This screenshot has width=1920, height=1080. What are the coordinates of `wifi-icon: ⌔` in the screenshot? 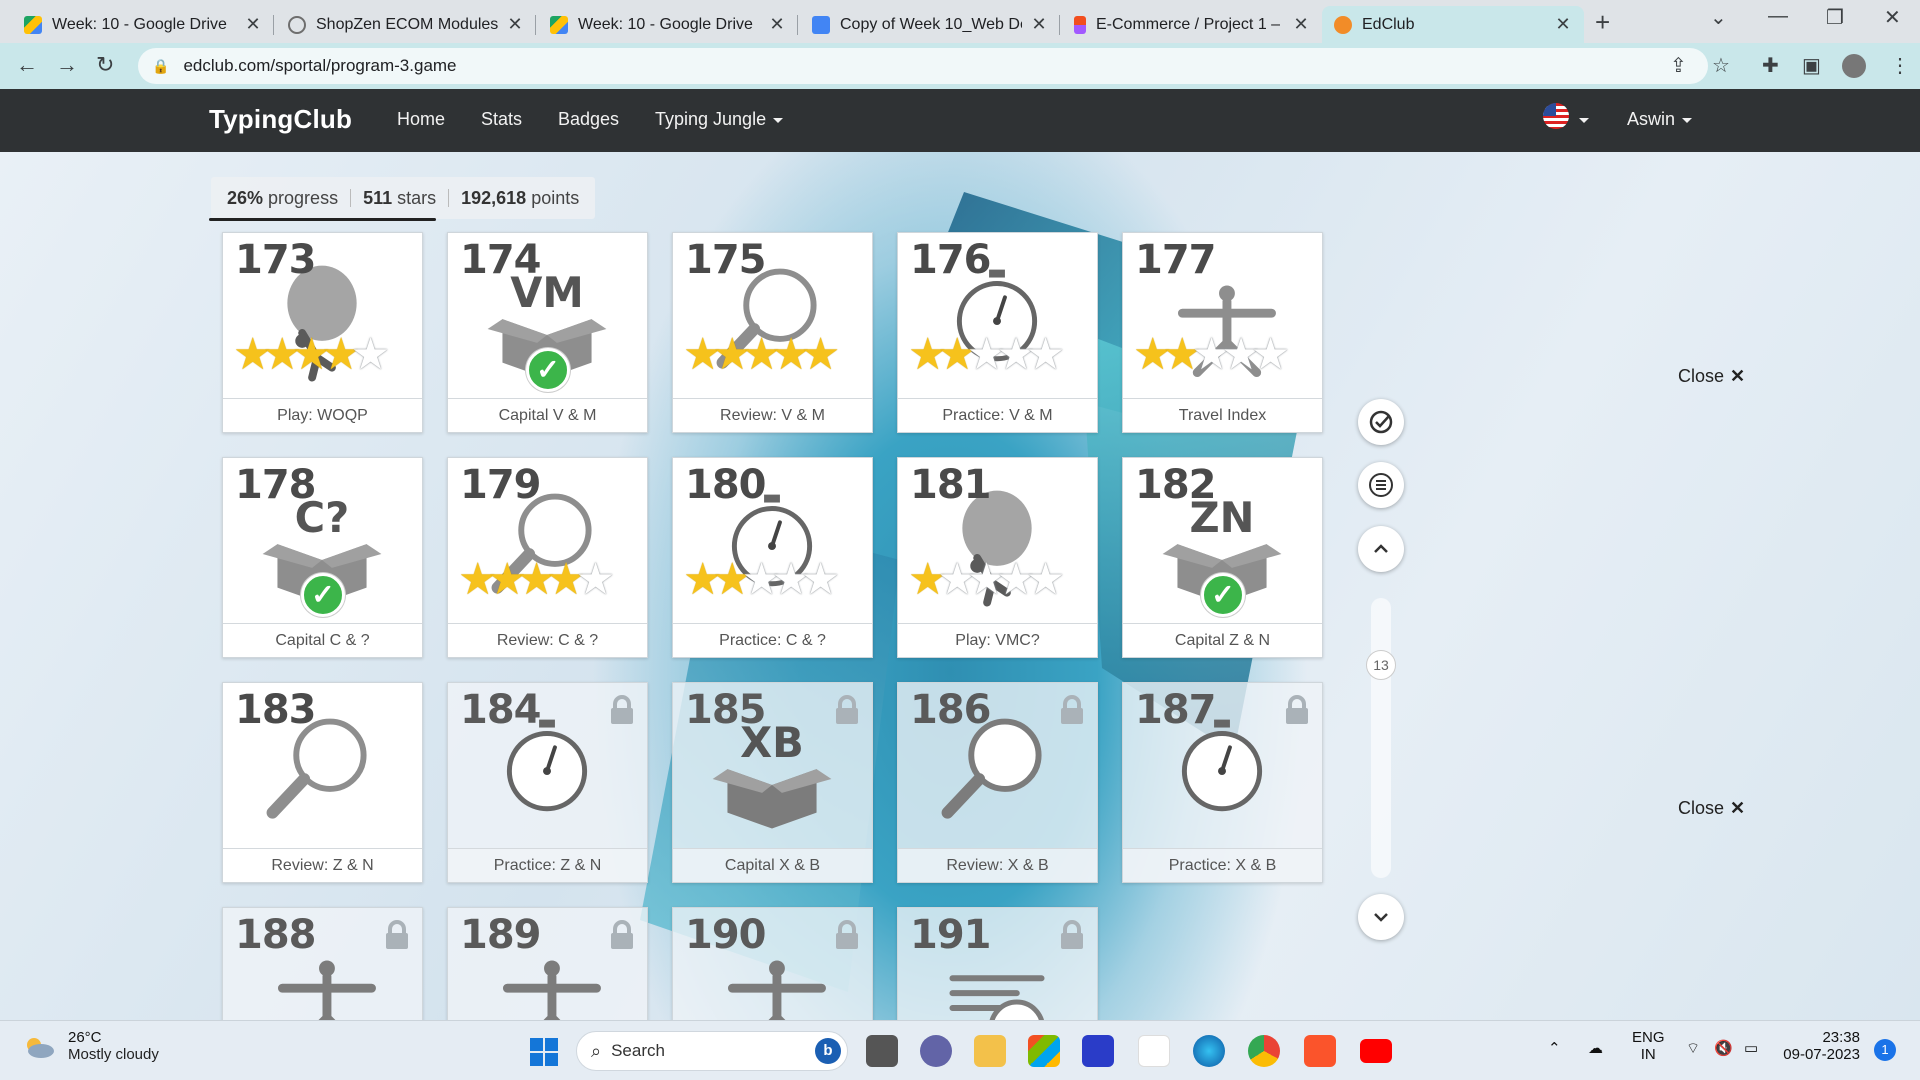 It's located at (1693, 1048).